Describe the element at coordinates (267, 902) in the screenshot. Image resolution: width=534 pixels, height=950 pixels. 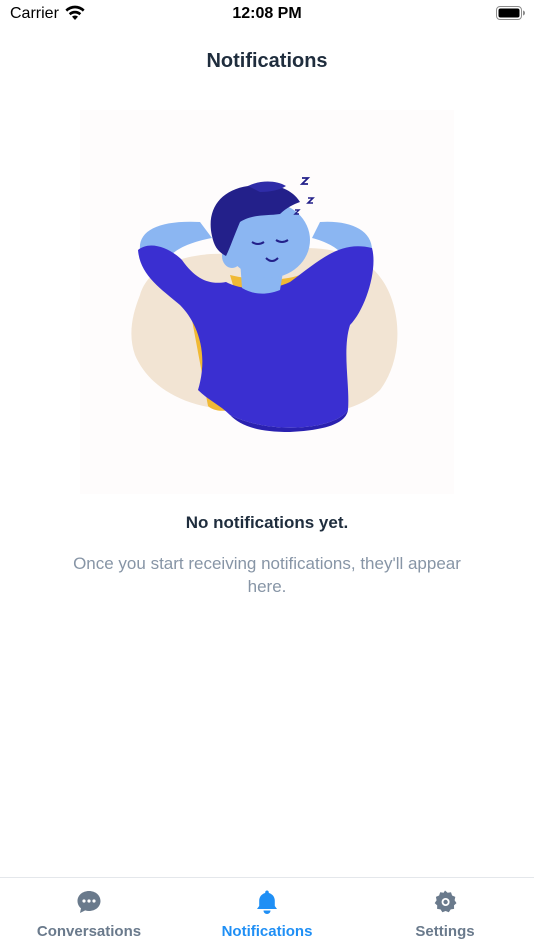
I see `bell-icon` at that location.